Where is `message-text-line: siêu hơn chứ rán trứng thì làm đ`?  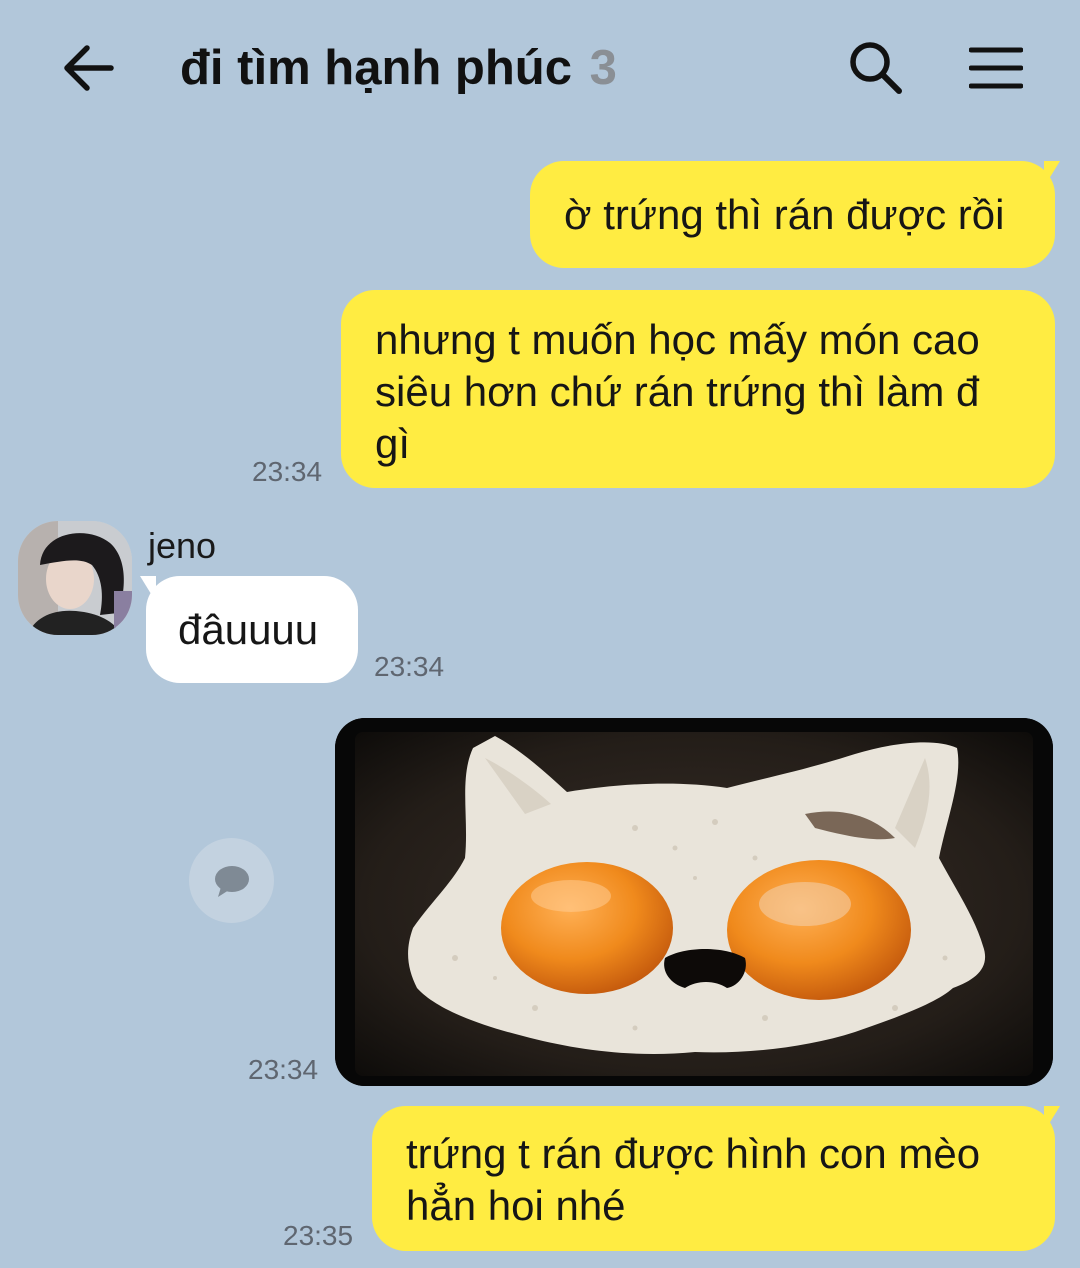 message-text-line: siêu hơn chứ rán trứng thì làm đ is located at coordinates (677, 391).